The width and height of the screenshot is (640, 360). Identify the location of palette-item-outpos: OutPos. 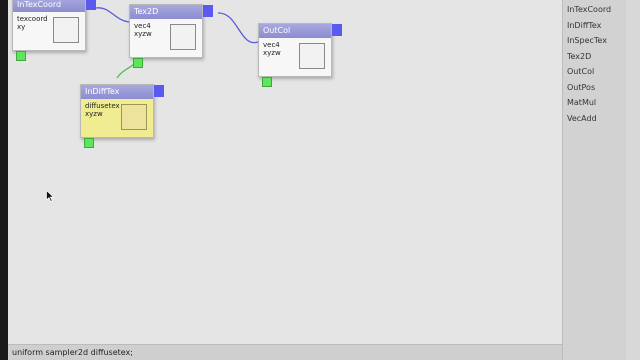
(595, 88).